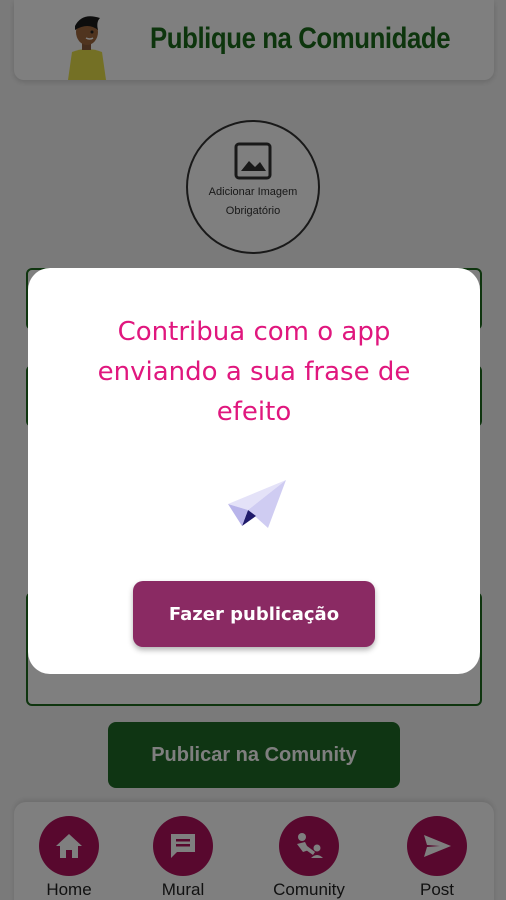 The height and width of the screenshot is (900, 506). I want to click on make-post-button: Fazer publicação, so click(254, 614).